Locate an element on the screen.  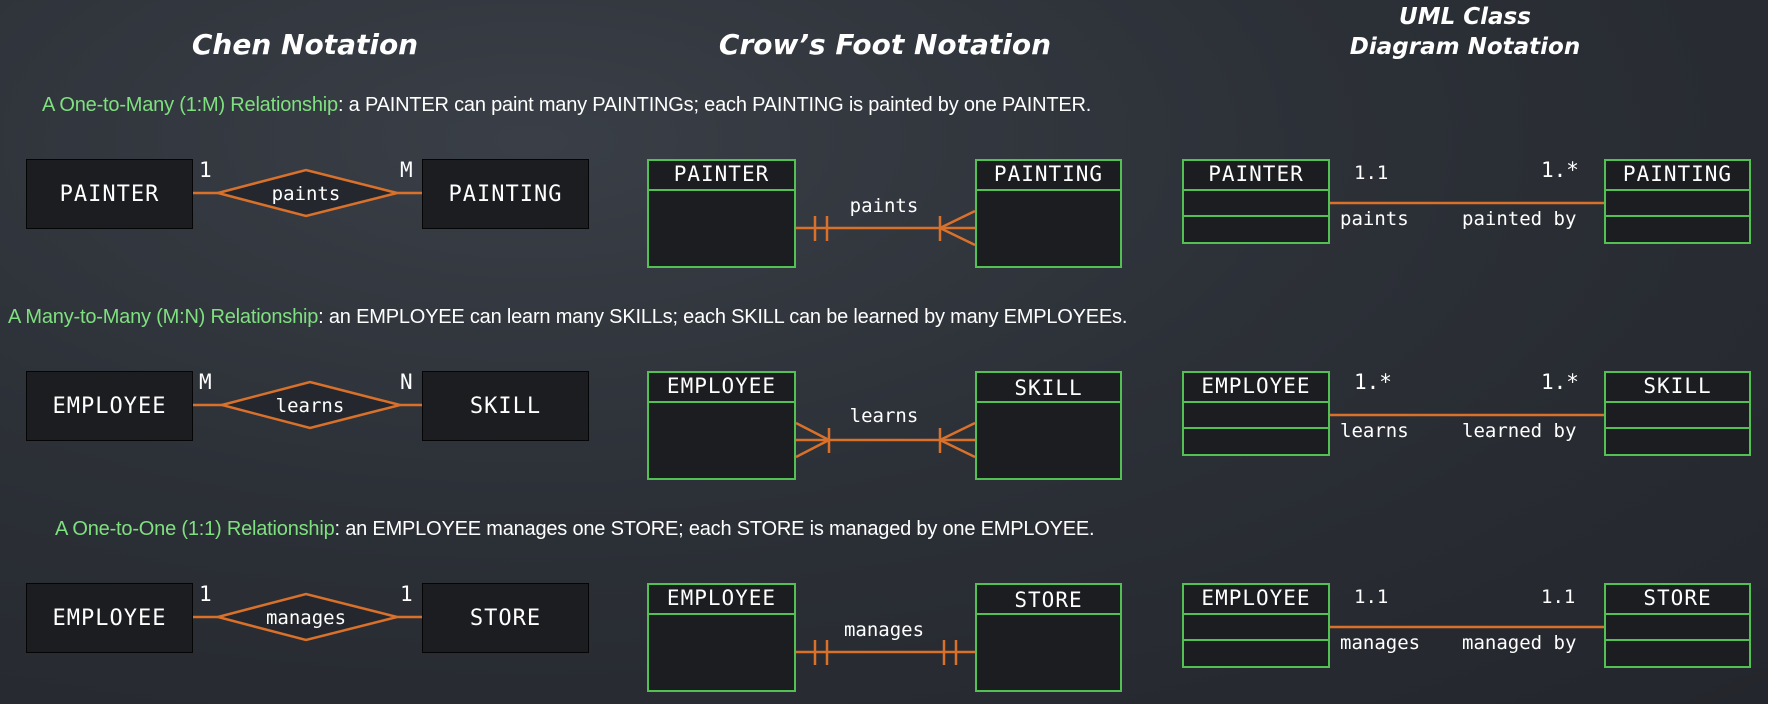
chen-entity-left-3: EMPLOYEE is located at coordinates (109, 618).